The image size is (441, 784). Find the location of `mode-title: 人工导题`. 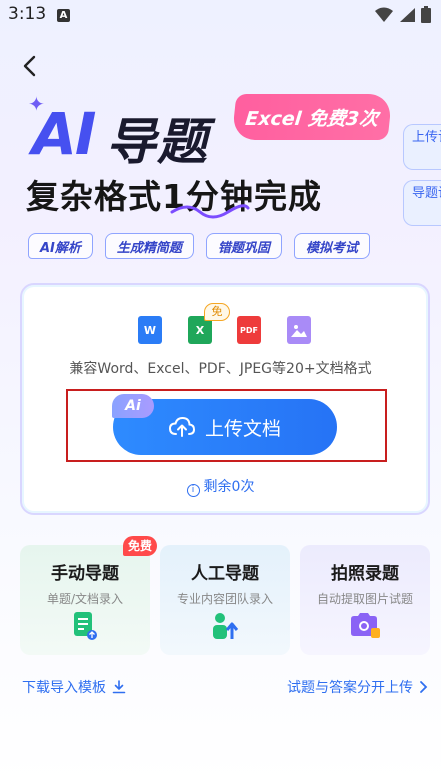

mode-title: 人工导题 is located at coordinates (225, 574).